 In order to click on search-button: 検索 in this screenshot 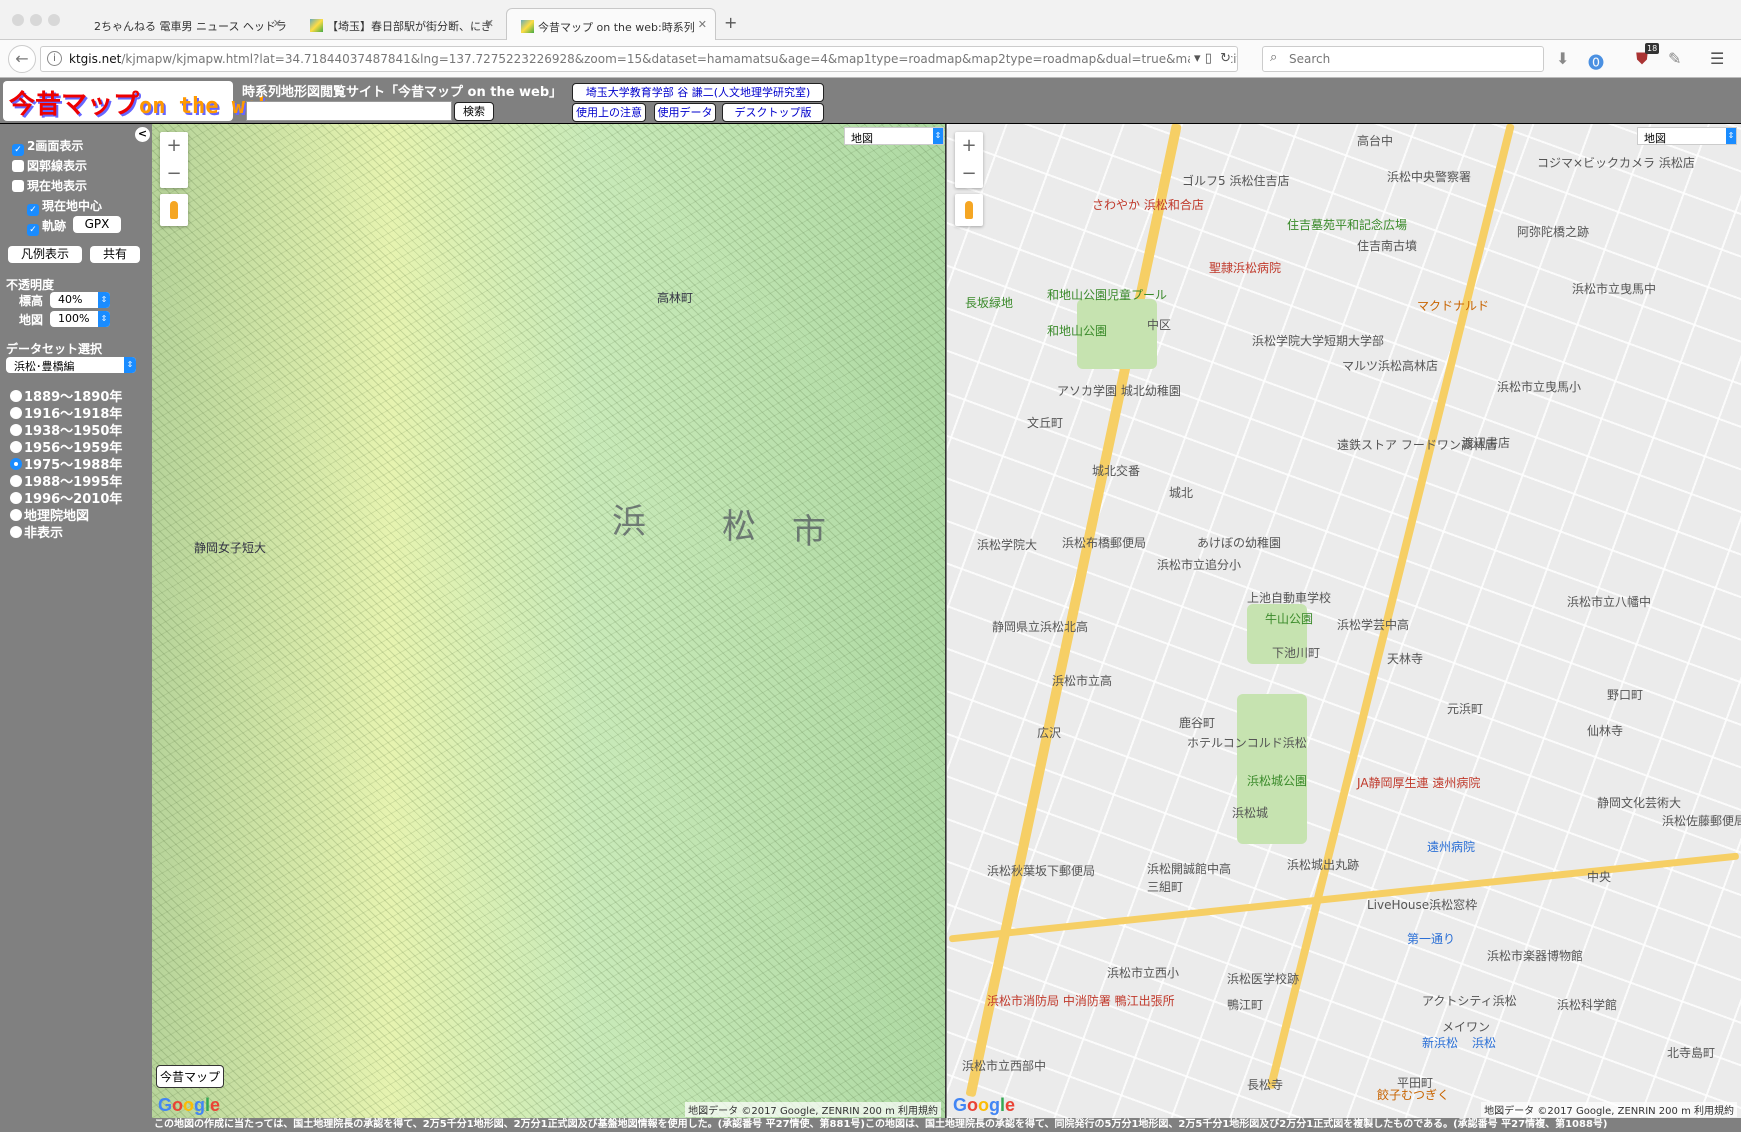, I will do `click(474, 111)`.